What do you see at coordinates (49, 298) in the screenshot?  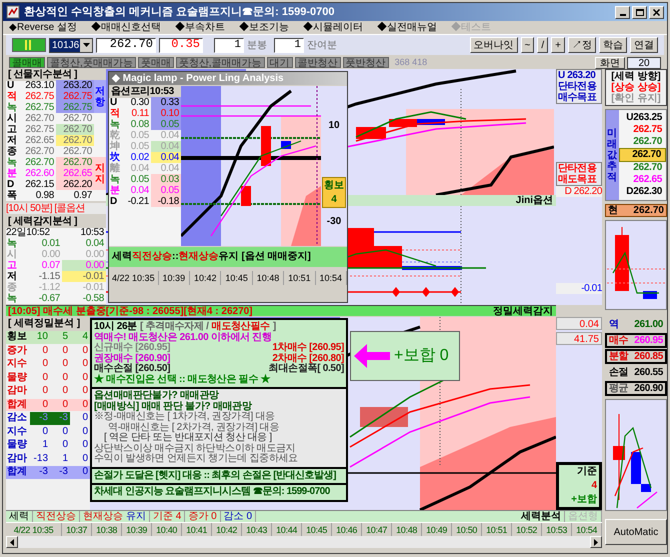 I see `table-cell-text: -0.67` at bounding box center [49, 298].